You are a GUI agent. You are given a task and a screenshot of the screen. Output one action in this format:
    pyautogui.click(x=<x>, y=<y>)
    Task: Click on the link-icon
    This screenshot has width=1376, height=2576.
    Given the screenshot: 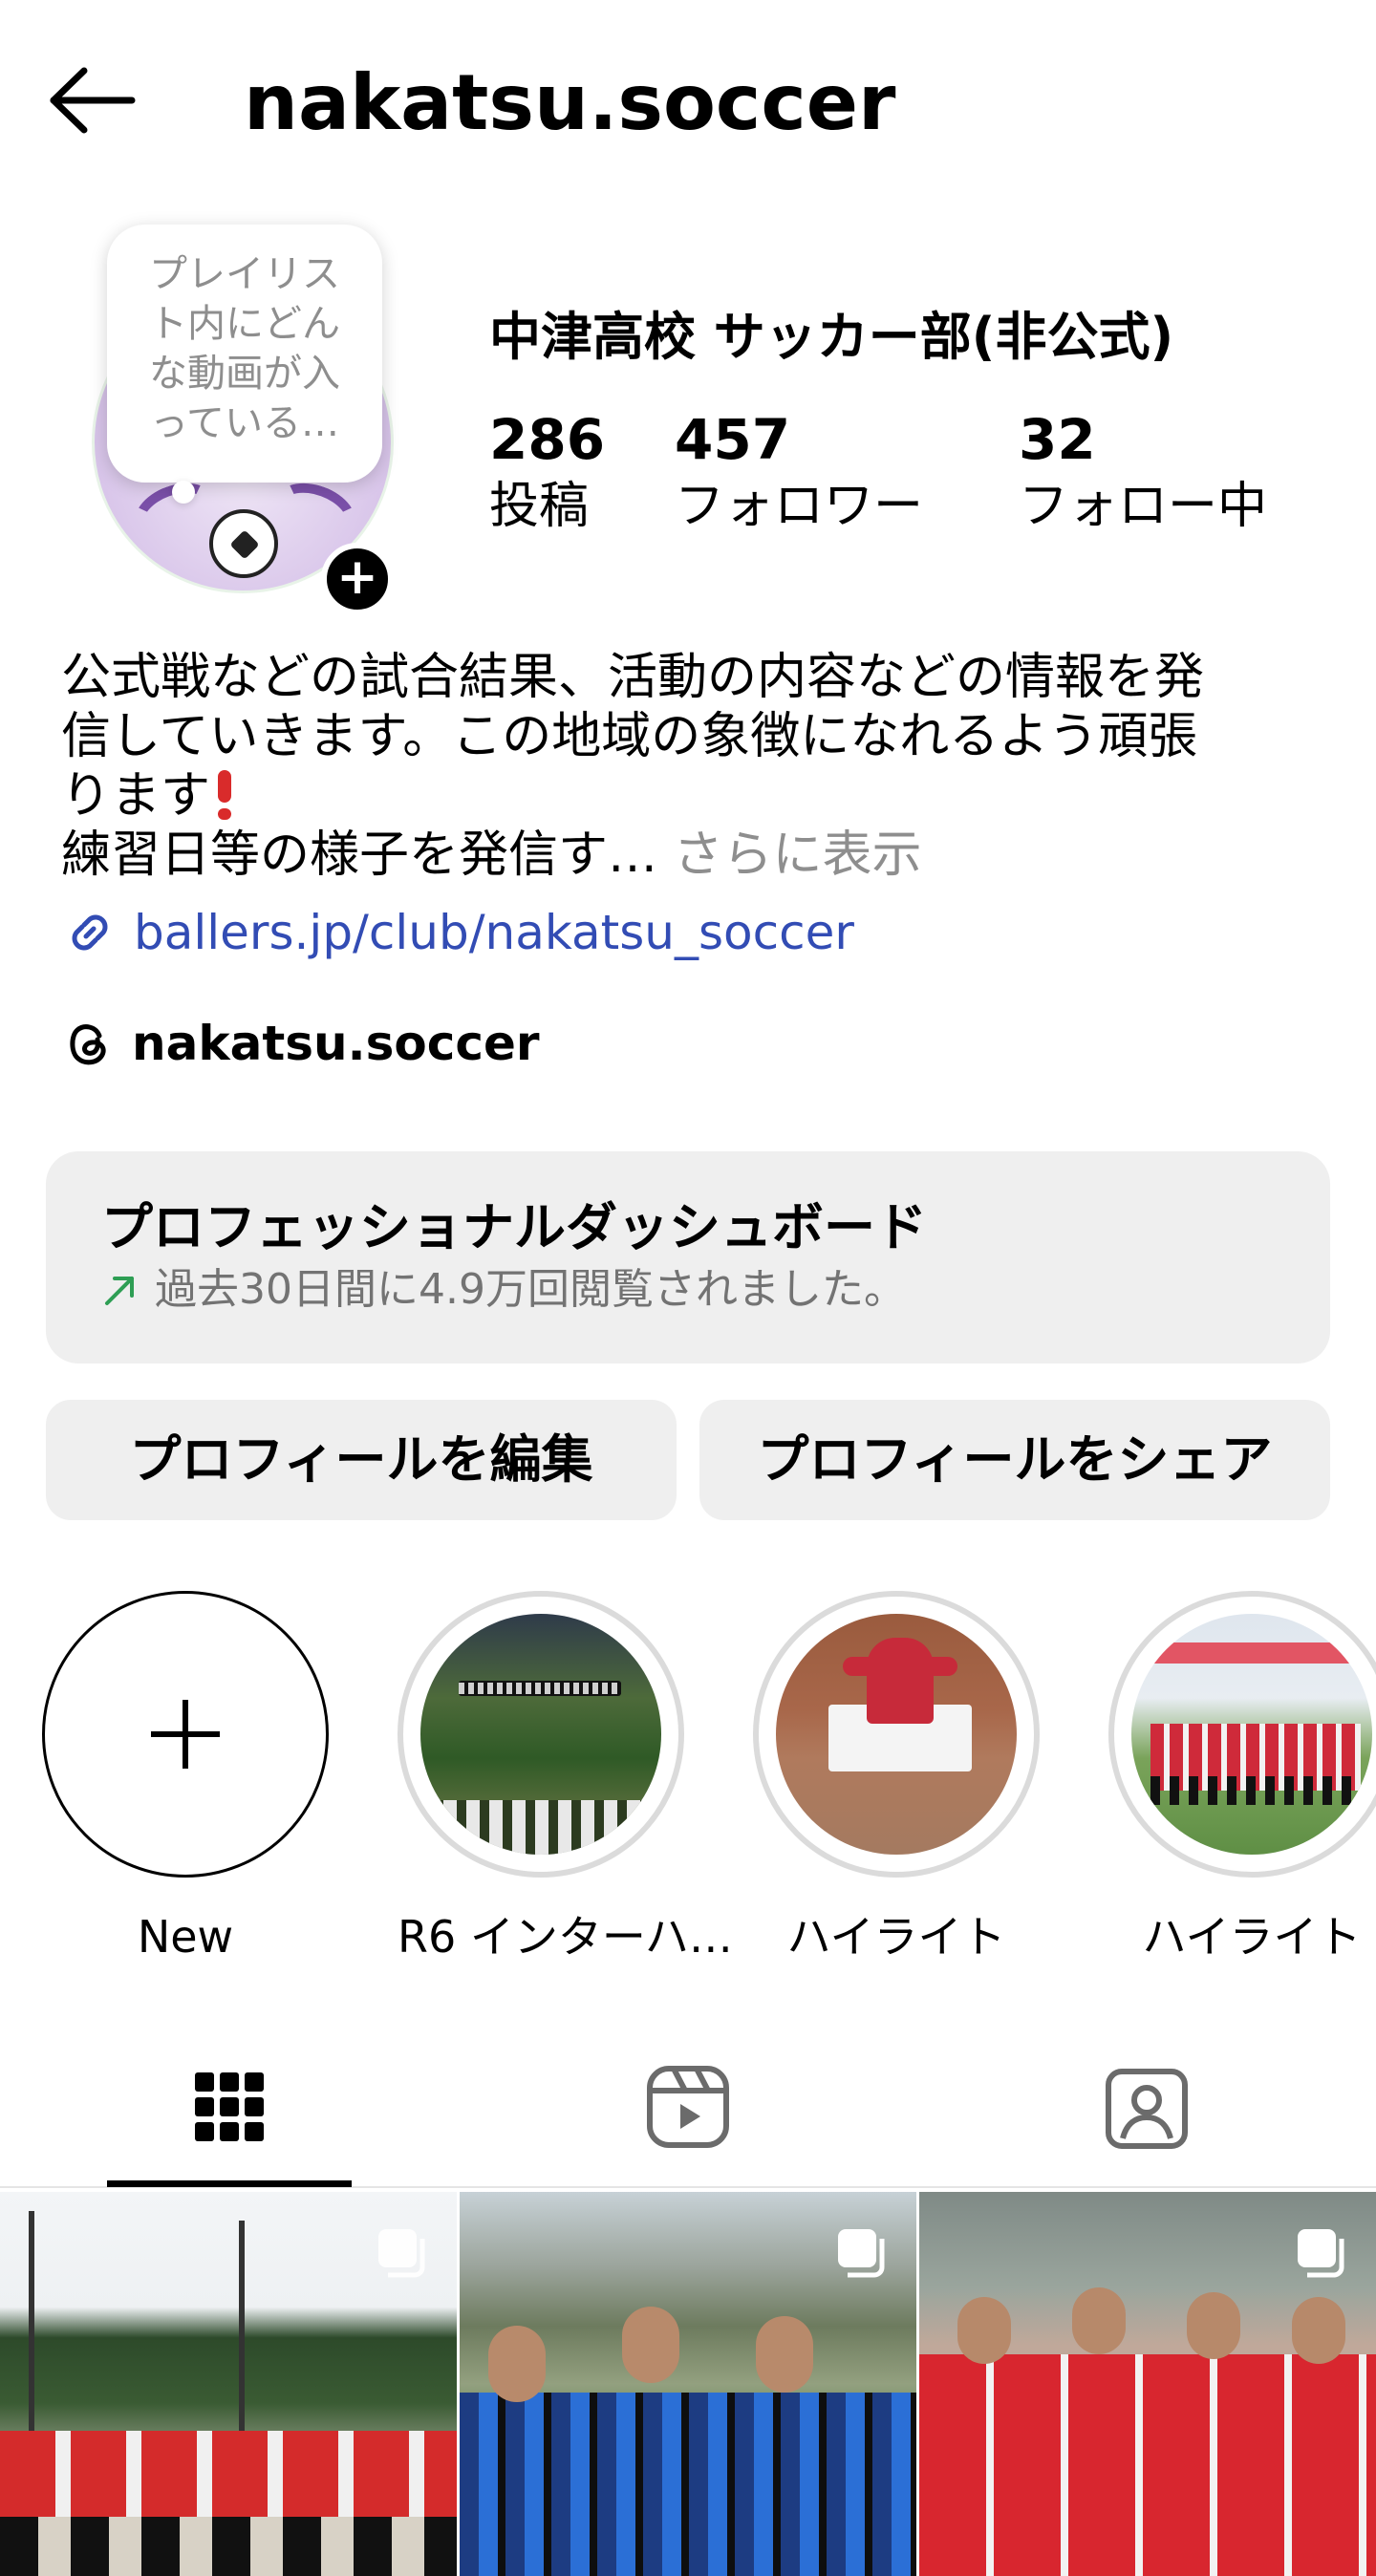 What is the action you would take?
    pyautogui.click(x=90, y=932)
    